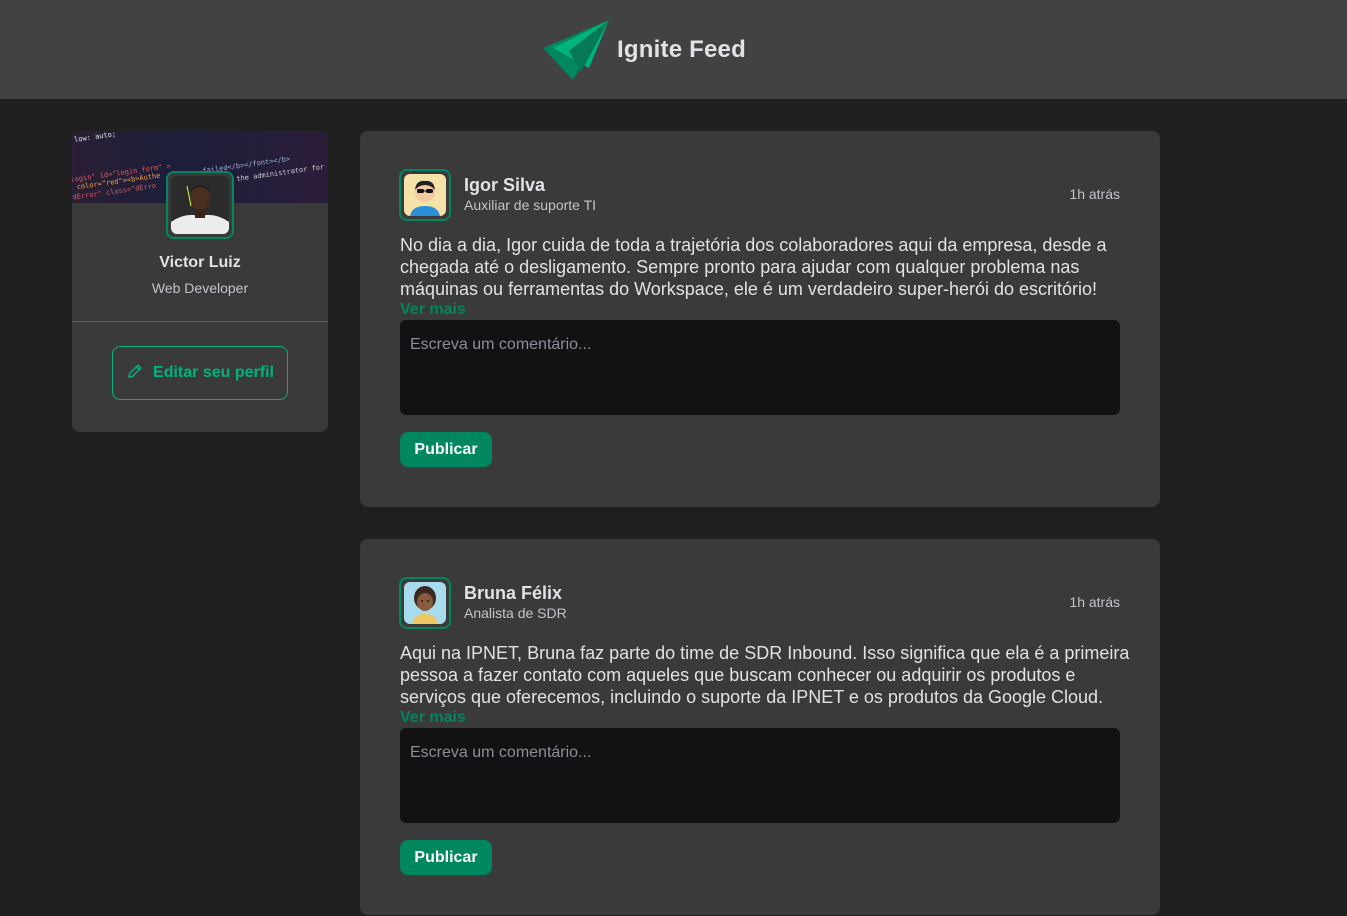  What do you see at coordinates (576, 49) in the screenshot?
I see `ignite-logo-icon` at bounding box center [576, 49].